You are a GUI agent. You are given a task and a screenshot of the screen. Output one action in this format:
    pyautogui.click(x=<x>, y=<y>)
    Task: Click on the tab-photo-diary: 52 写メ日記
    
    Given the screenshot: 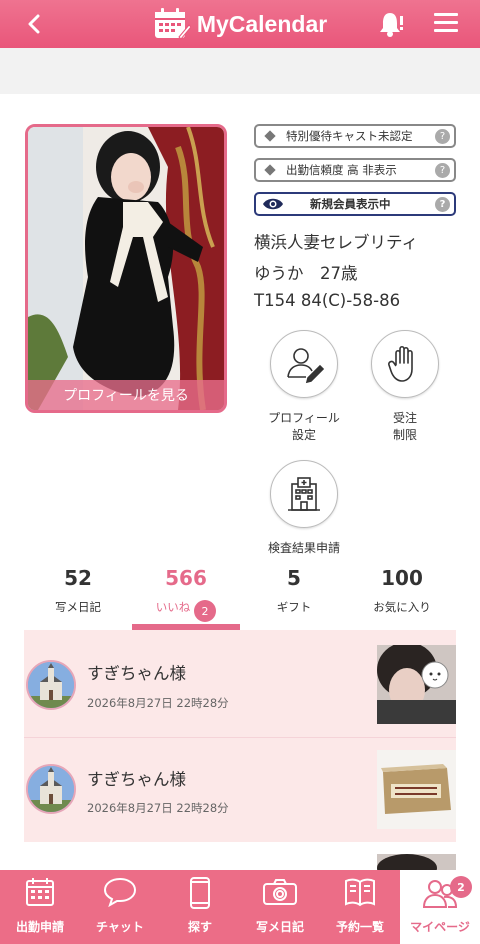 What is the action you would take?
    pyautogui.click(x=78, y=590)
    